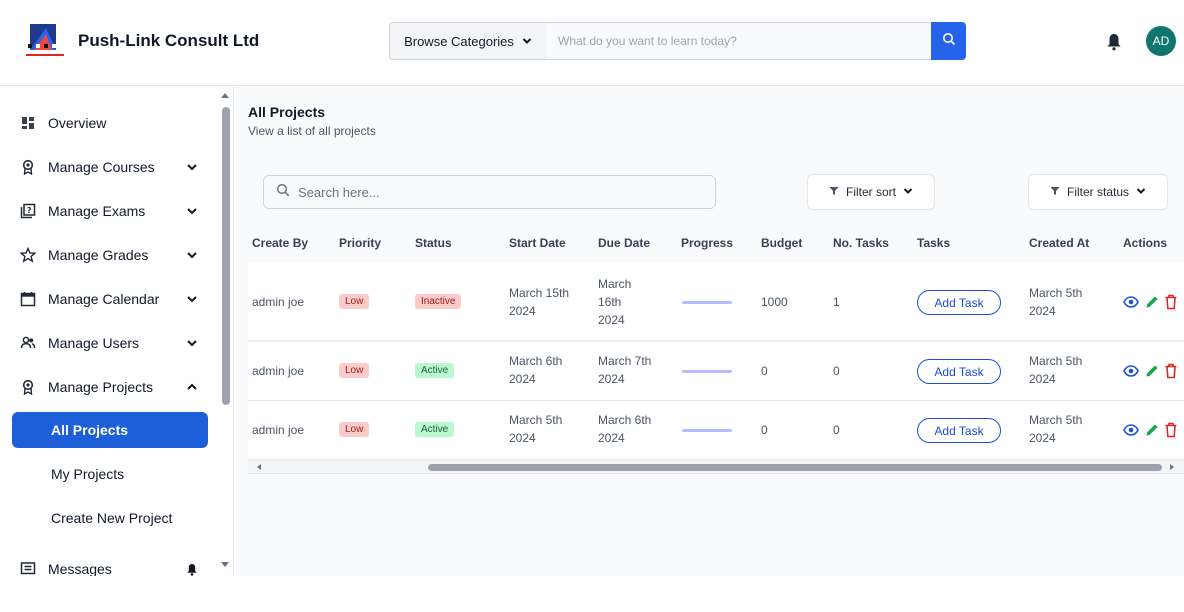 The image size is (1184, 612). What do you see at coordinates (287, 112) in the screenshot?
I see `page-title: All Projects` at bounding box center [287, 112].